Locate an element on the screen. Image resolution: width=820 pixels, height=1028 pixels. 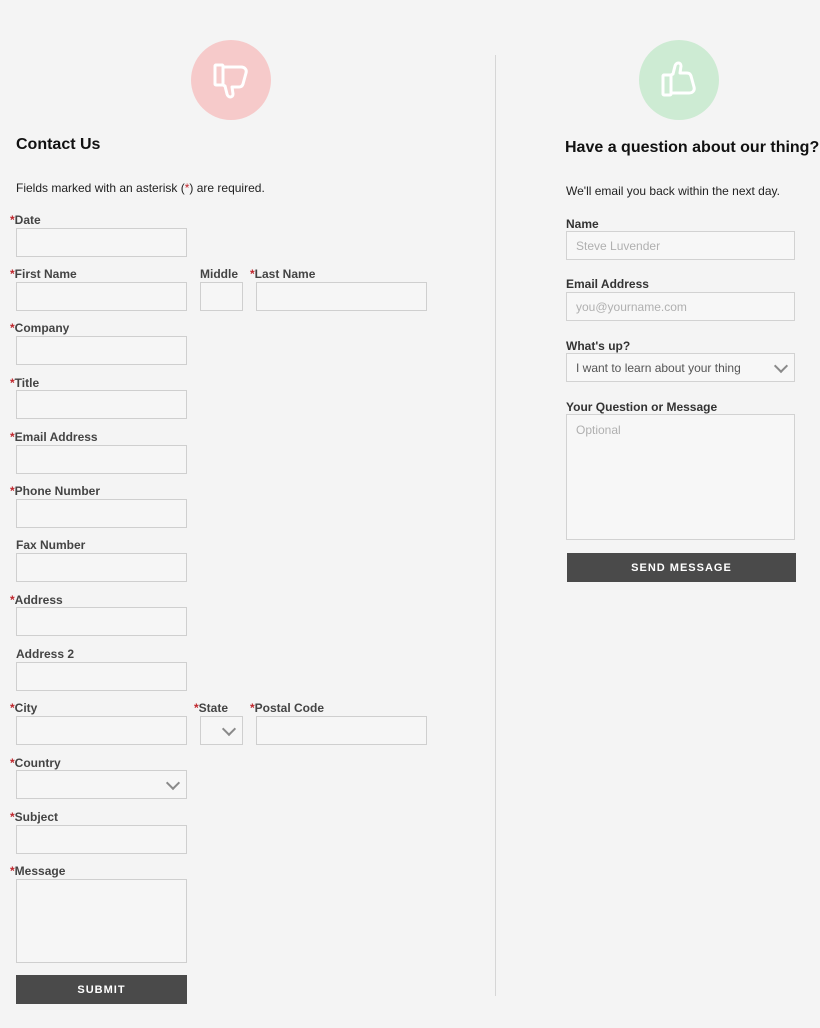
city-label: *City is located at coordinates (24, 708).